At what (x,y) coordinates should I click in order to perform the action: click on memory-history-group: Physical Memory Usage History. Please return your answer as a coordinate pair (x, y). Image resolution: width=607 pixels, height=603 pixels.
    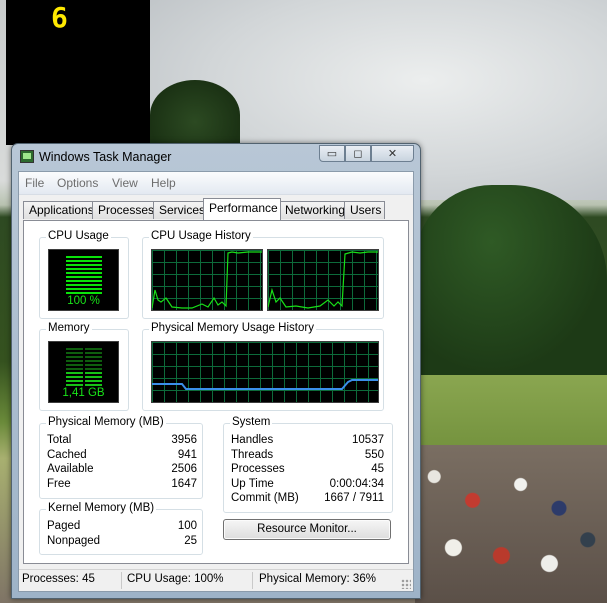
    Looking at the image, I should click on (263, 366).